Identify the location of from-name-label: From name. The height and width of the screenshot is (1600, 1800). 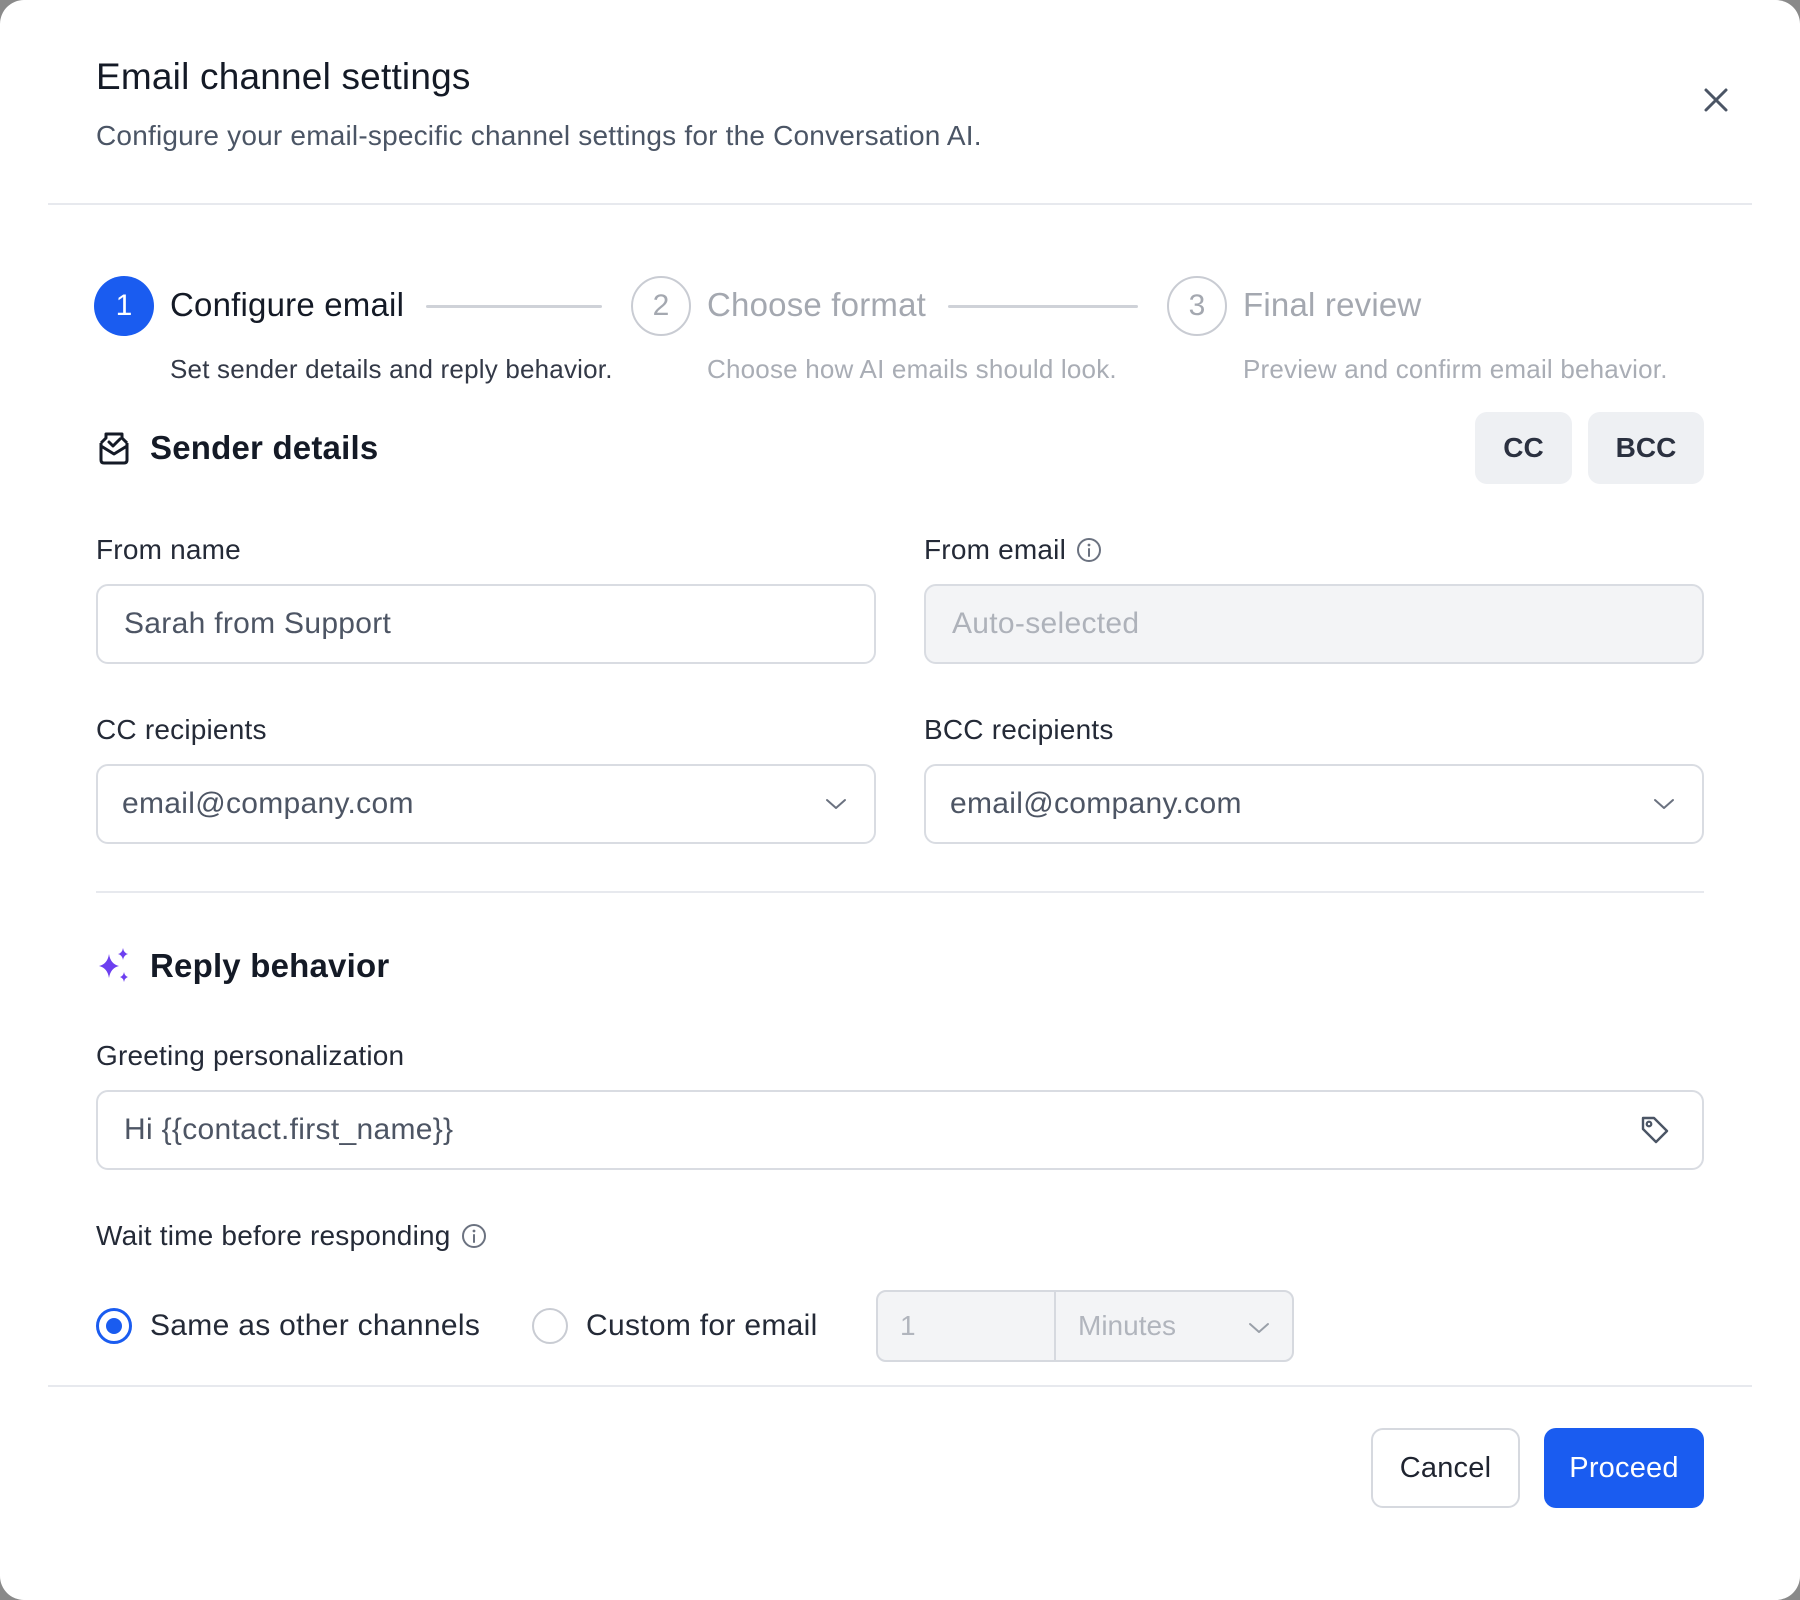
(168, 550).